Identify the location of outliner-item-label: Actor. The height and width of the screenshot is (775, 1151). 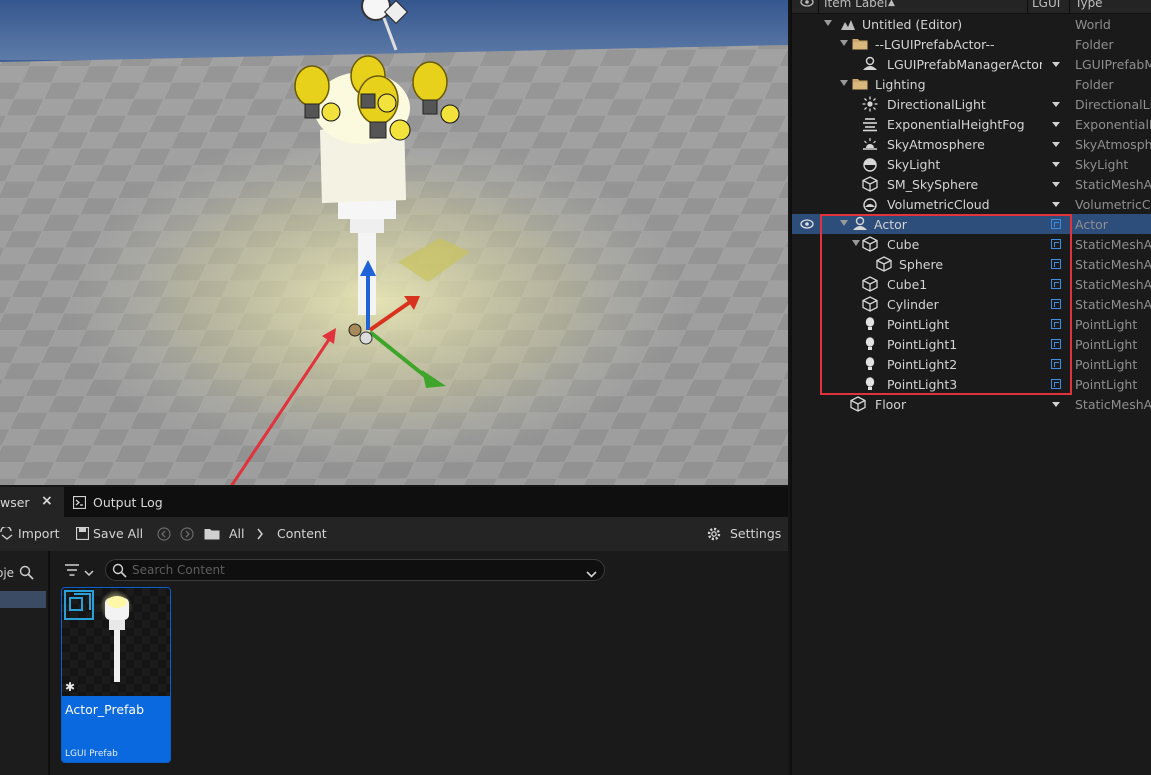
(890, 224).